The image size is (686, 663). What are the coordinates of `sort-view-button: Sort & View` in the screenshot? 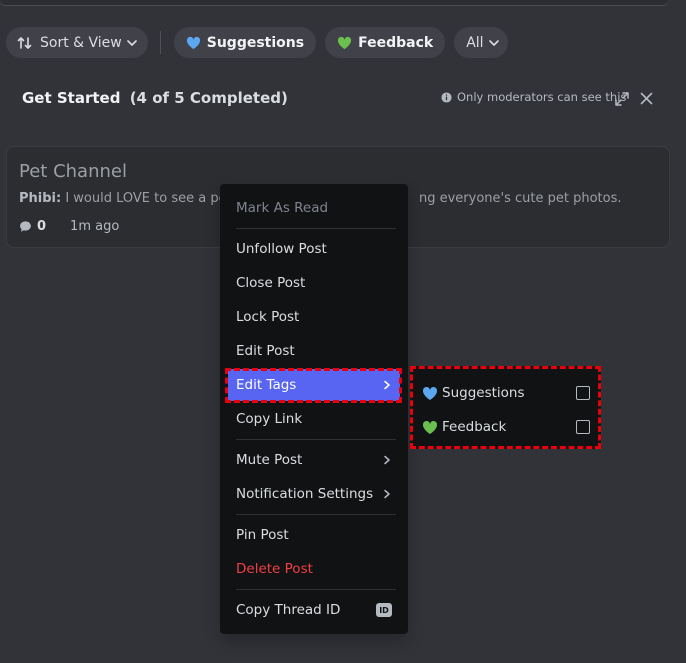 It's located at (77, 42).